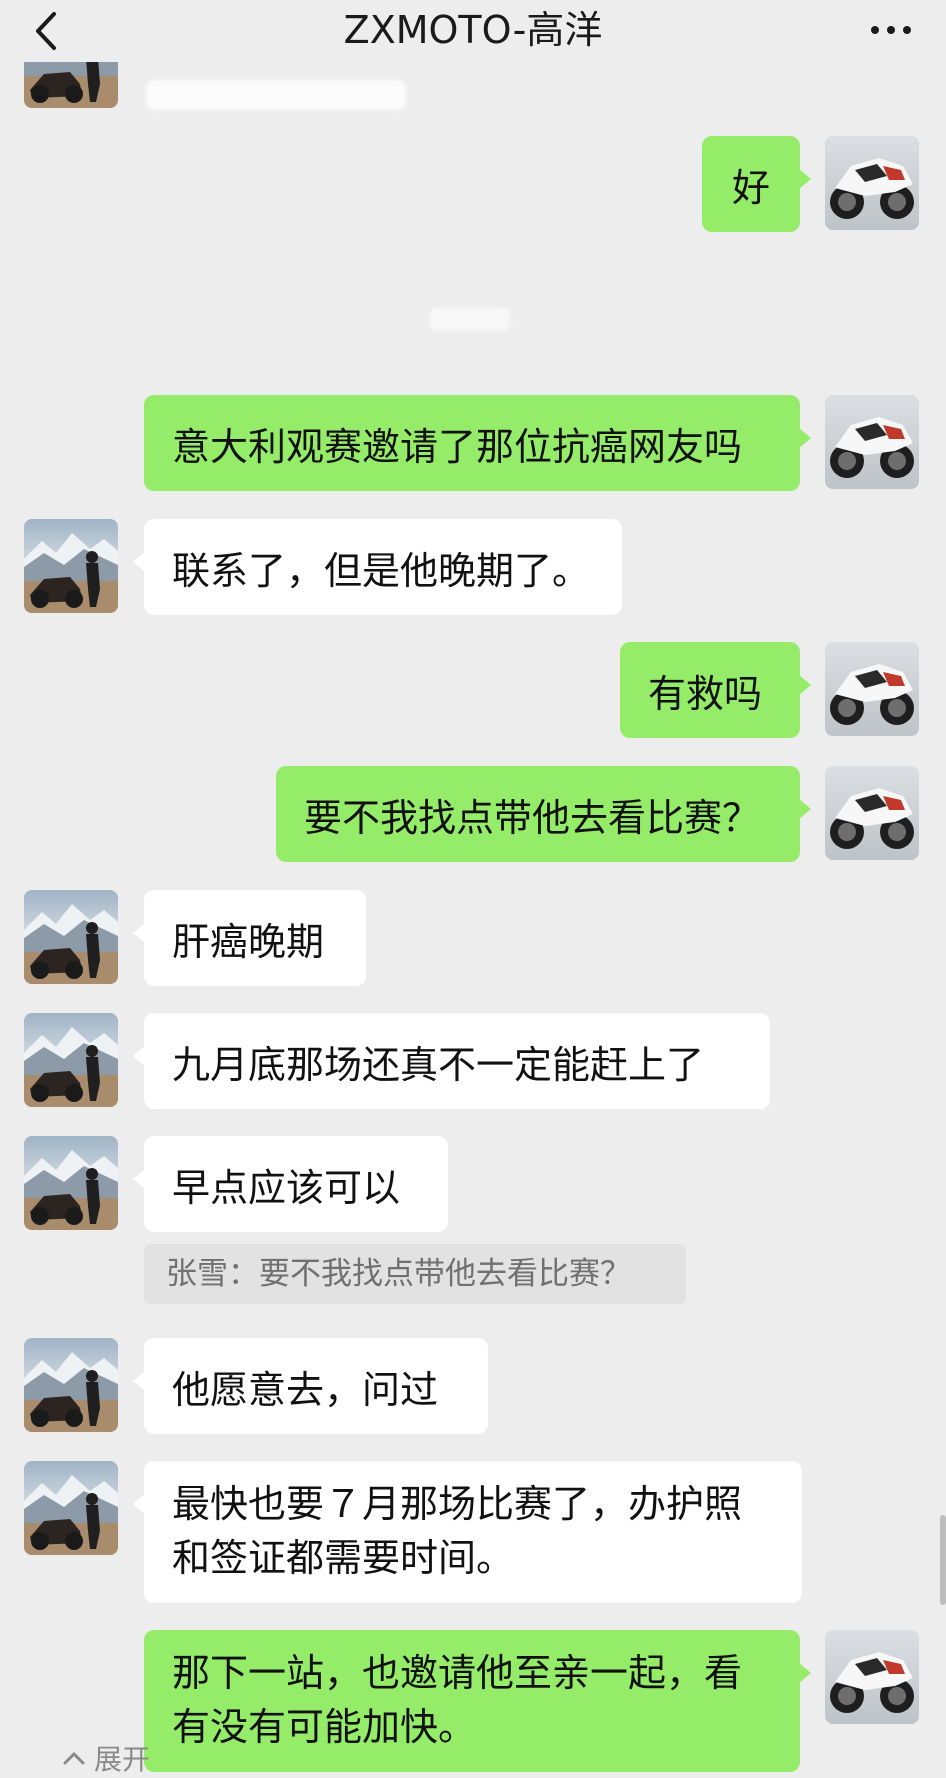 The height and width of the screenshot is (1778, 946). What do you see at coordinates (248, 941) in the screenshot?
I see `message-text: 肝癌晚期` at bounding box center [248, 941].